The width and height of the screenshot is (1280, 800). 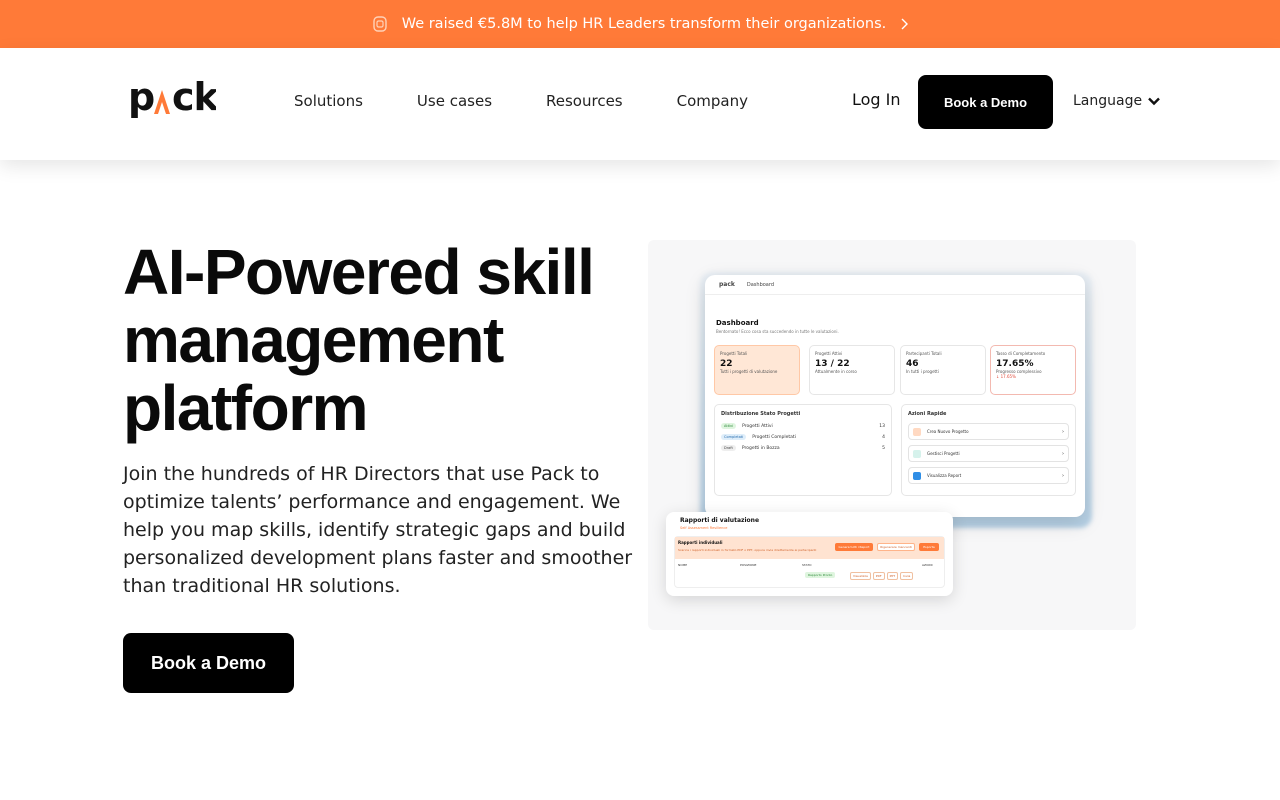 What do you see at coordinates (820, 575) in the screenshot?
I see `status-badge: Rapporto Pronto` at bounding box center [820, 575].